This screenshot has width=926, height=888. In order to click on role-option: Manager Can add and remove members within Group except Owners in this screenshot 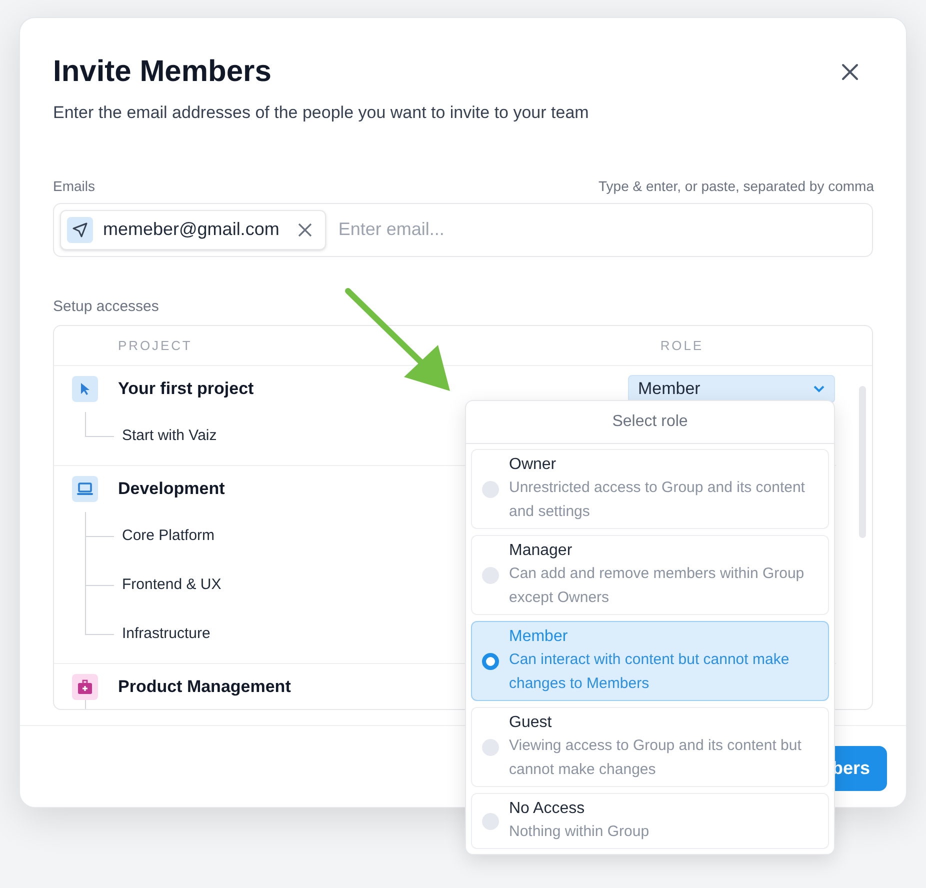, I will do `click(650, 575)`.